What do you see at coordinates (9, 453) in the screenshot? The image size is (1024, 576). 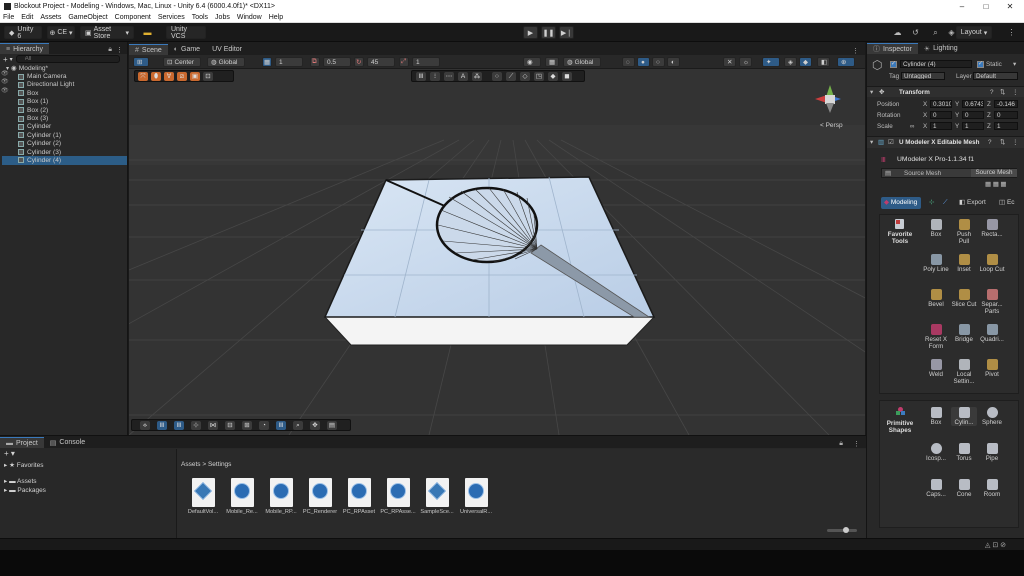 I see `create-asset-icon: + ▾` at bounding box center [9, 453].